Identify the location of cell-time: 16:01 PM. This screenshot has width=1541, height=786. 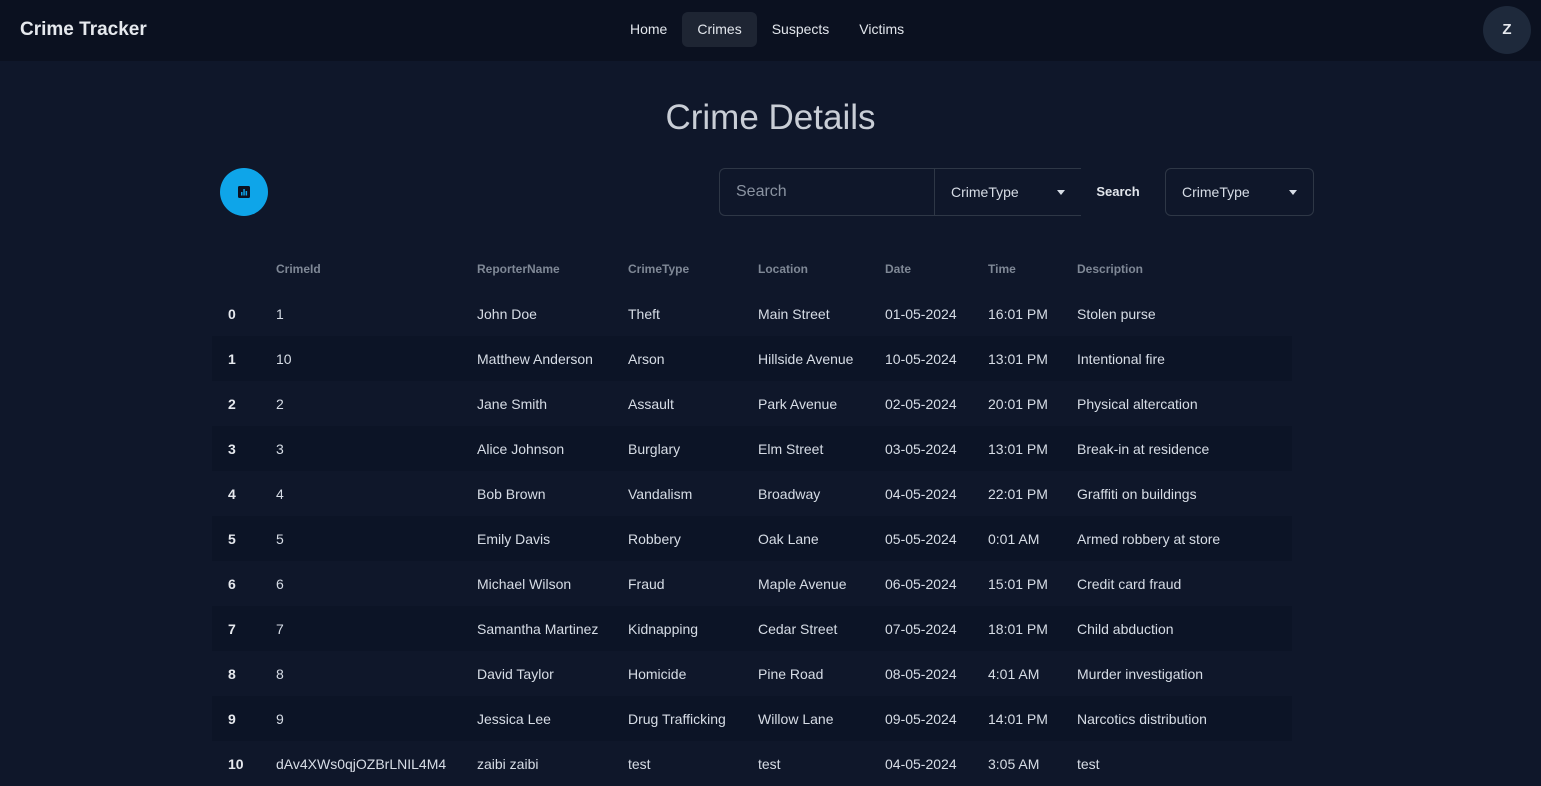
(1018, 313).